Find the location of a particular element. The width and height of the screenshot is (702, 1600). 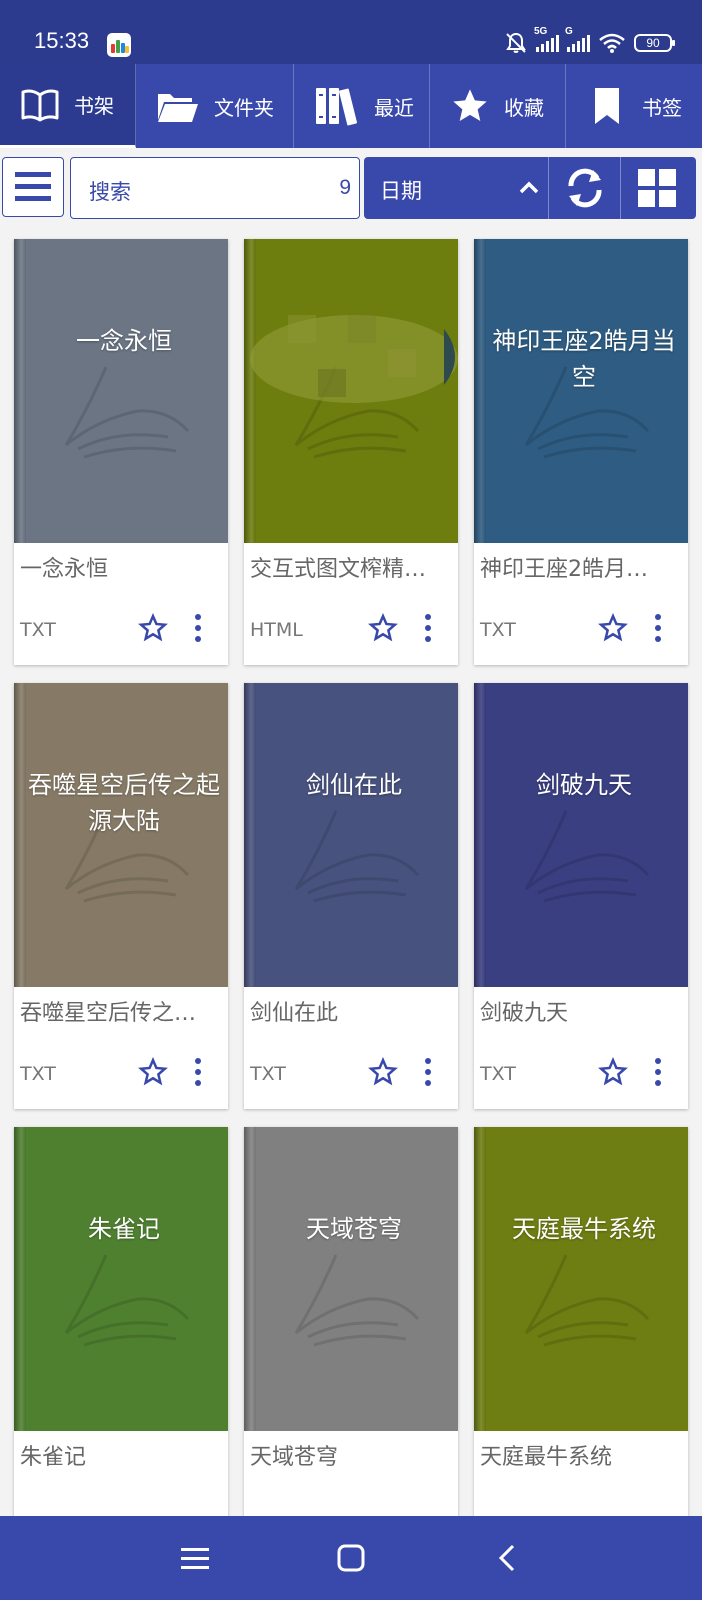

search-placeholder: 搜索 is located at coordinates (110, 192).